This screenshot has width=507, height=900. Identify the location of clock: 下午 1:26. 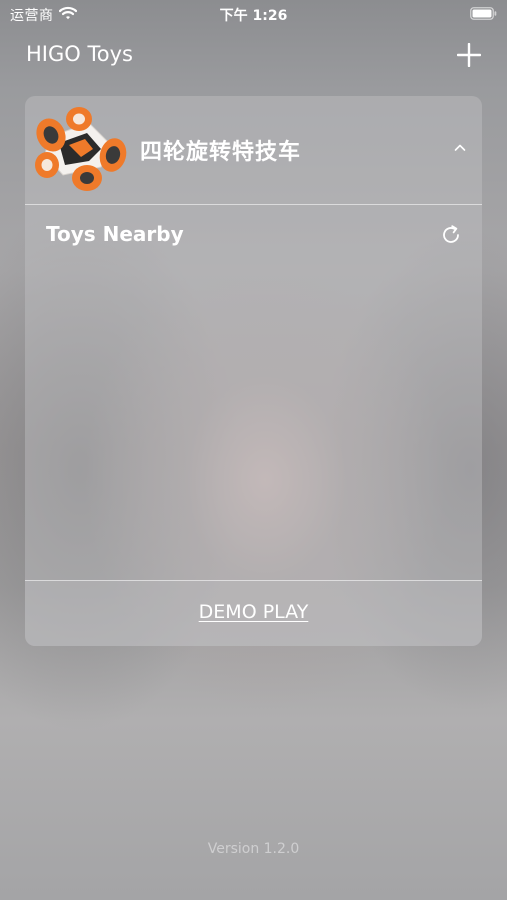
(253, 16).